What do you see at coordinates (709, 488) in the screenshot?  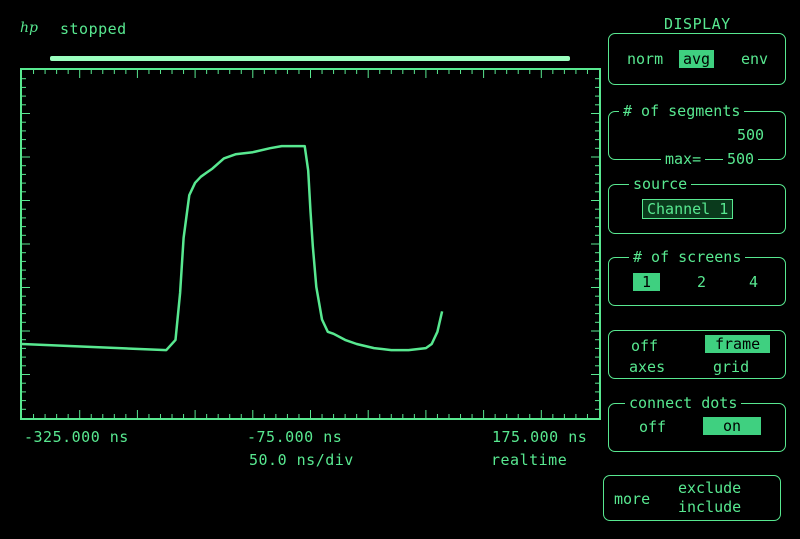 I see `exclude-option: exclude` at bounding box center [709, 488].